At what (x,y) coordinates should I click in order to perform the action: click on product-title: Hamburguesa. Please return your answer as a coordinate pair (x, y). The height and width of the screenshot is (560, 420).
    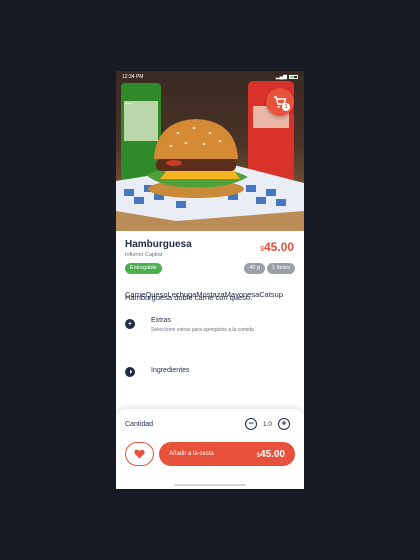
    Looking at the image, I should click on (158, 244).